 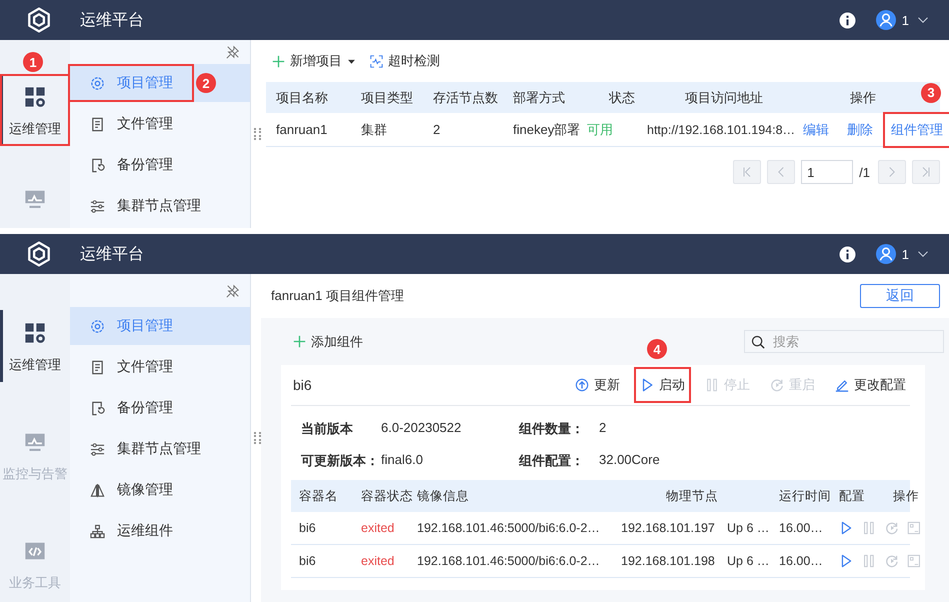 I want to click on last-page-icon, so click(x=926, y=172).